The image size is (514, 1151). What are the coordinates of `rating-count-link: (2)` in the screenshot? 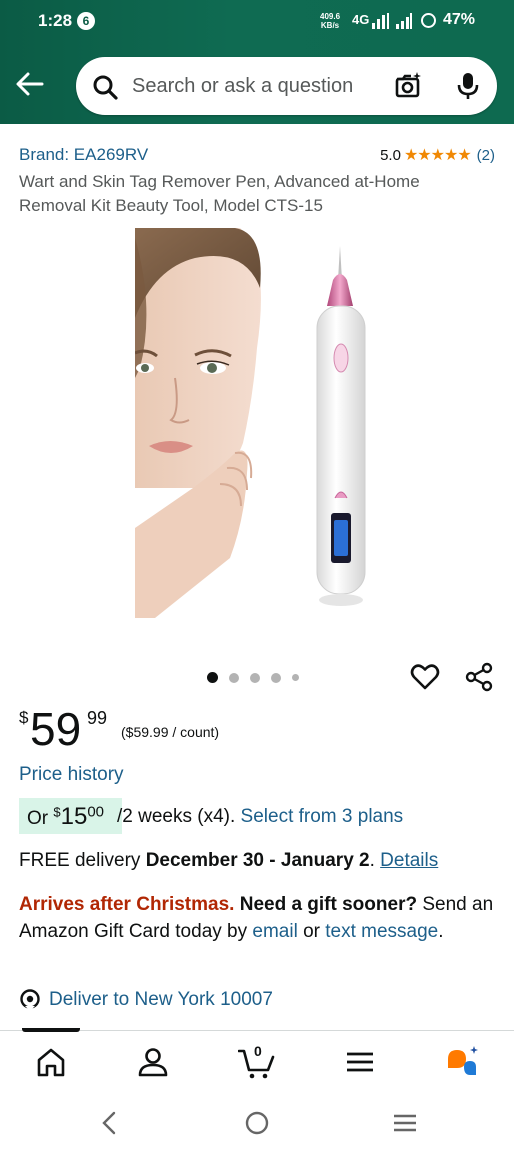 It's located at (486, 155).